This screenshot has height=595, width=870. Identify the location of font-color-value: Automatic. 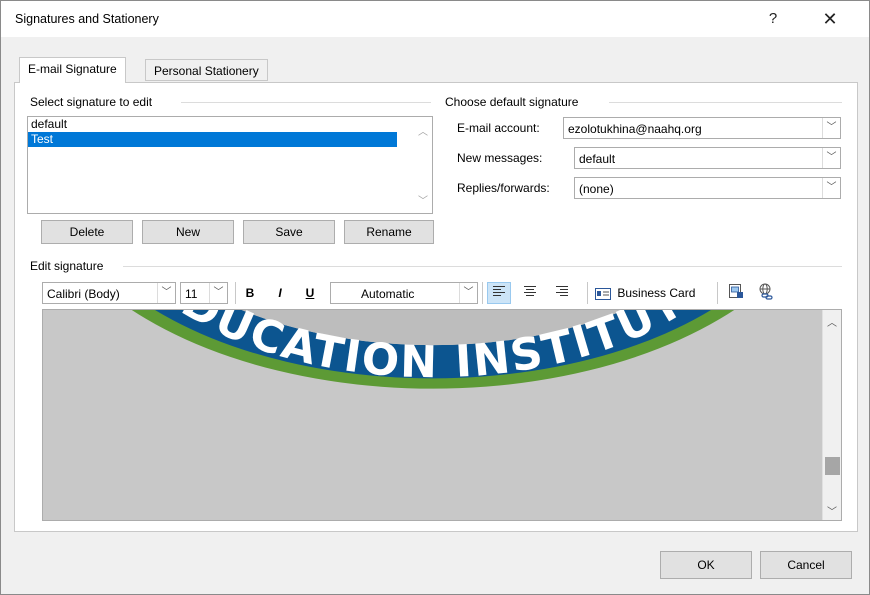
(388, 294).